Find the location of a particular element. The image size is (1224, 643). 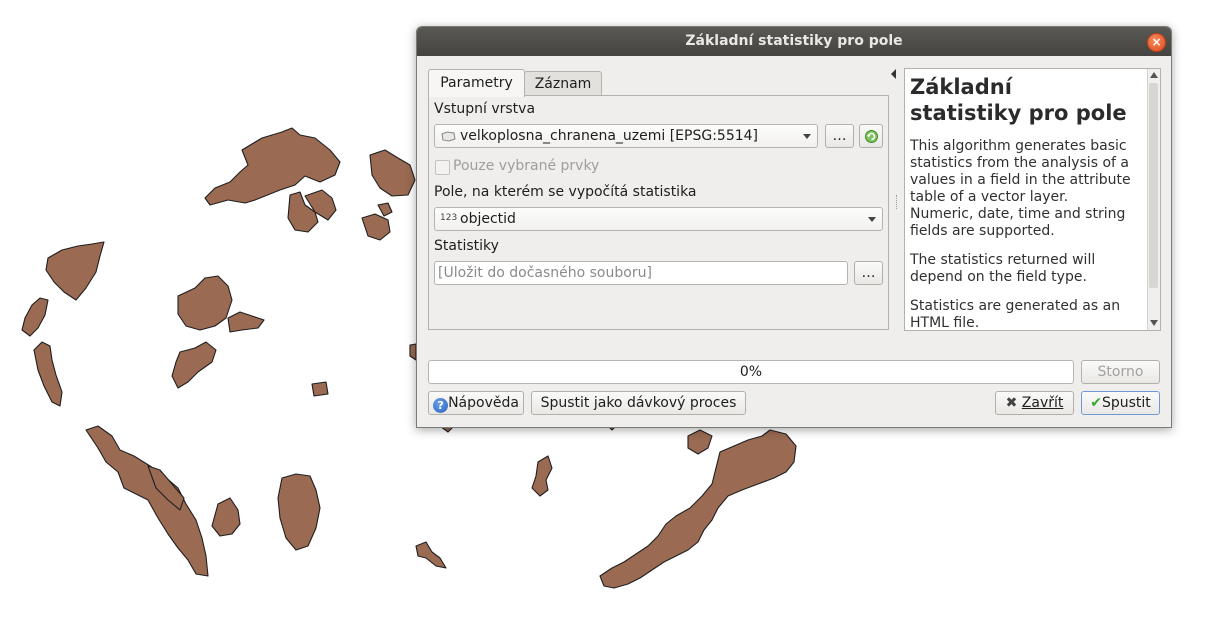

close-button-label: Zavřít is located at coordinates (1042, 403).